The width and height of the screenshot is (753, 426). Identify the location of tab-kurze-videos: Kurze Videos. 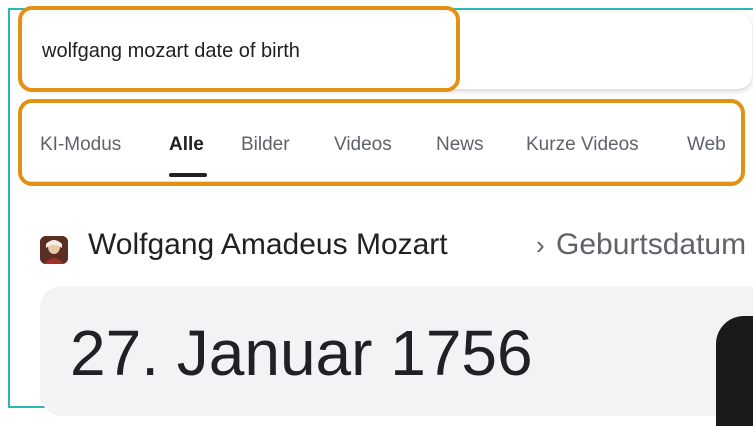
(582, 145).